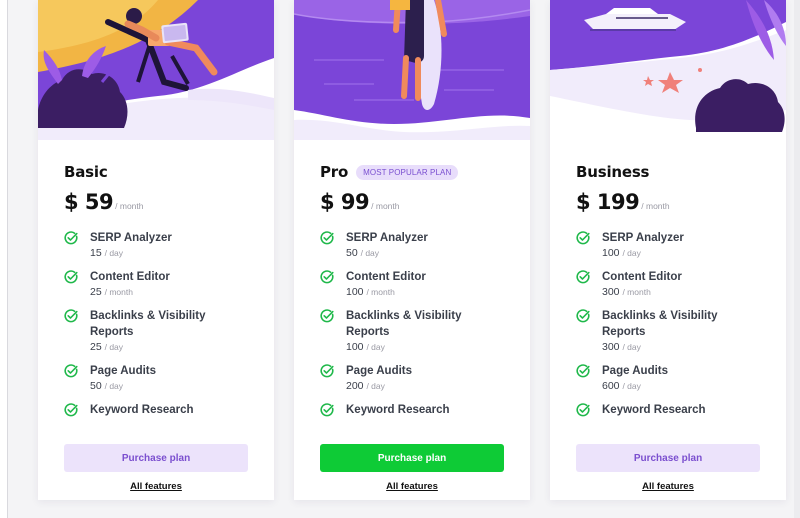 This screenshot has height=518, width=800. Describe the element at coordinates (355, 386) in the screenshot. I see `quantity-value: 200` at that location.